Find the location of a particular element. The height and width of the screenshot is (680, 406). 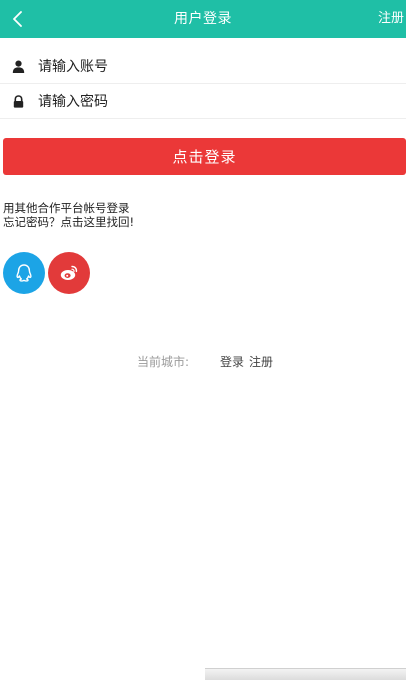

password-field-row is located at coordinates (203, 102).